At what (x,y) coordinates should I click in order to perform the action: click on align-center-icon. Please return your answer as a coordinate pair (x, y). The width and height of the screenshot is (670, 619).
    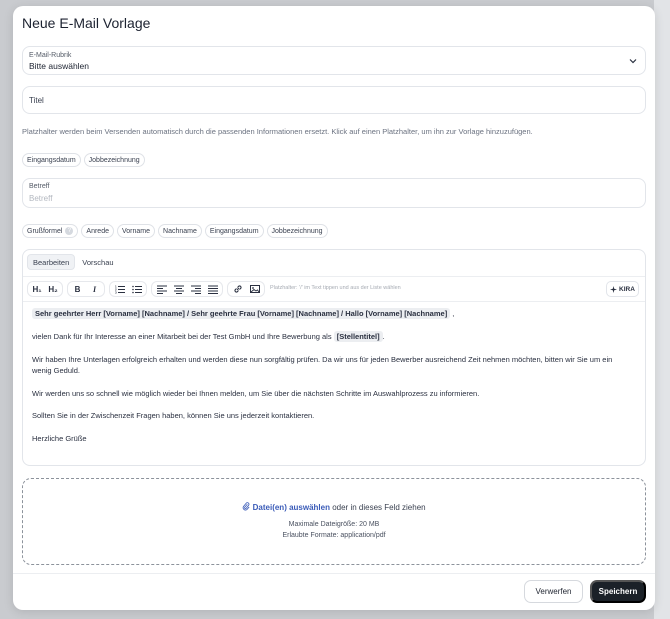
    Looking at the image, I should click on (178, 289).